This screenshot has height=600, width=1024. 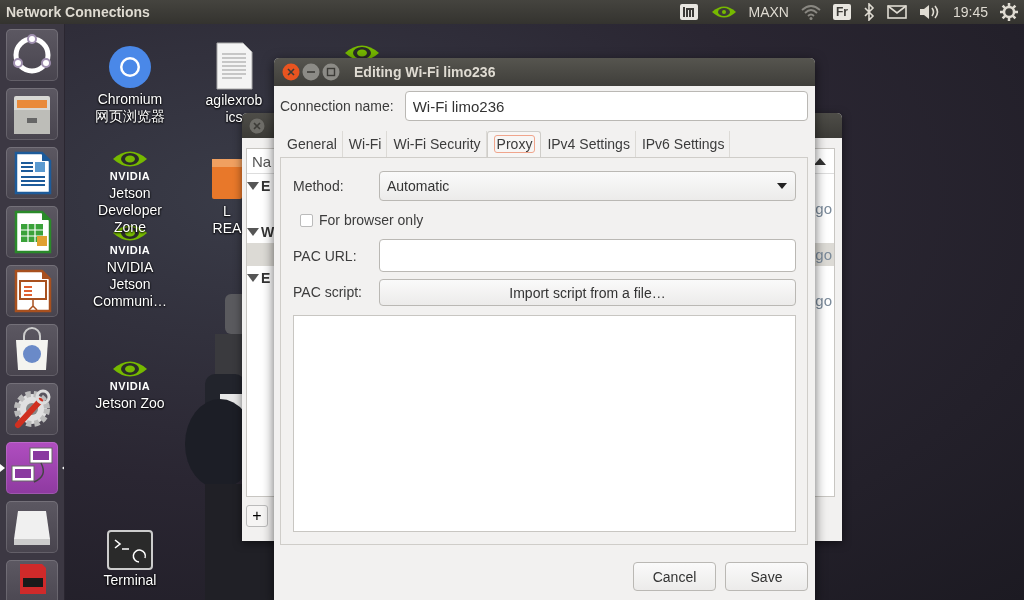 What do you see at coordinates (723, 12) in the screenshot?
I see `nvidia-icon` at bounding box center [723, 12].